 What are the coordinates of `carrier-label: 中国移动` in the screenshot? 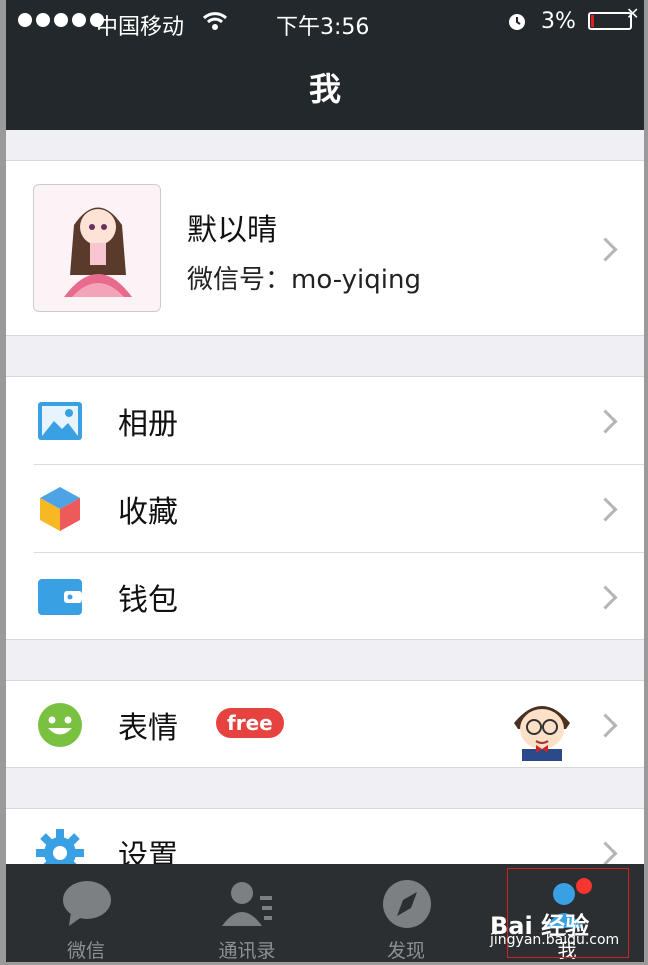 It's located at (140, 27).